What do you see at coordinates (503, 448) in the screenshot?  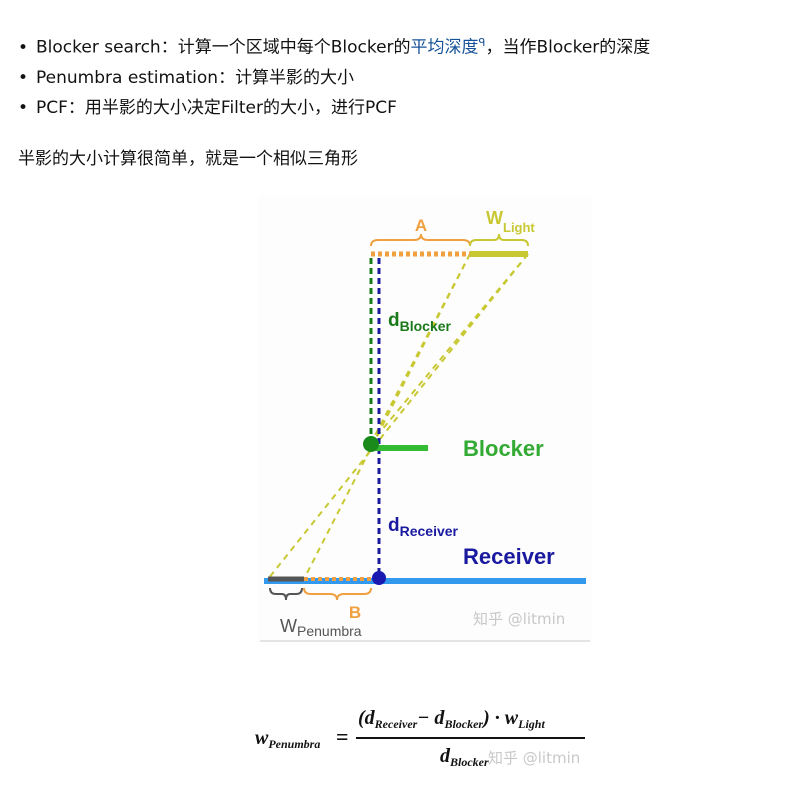 I see `label-blocker: Blocker` at bounding box center [503, 448].